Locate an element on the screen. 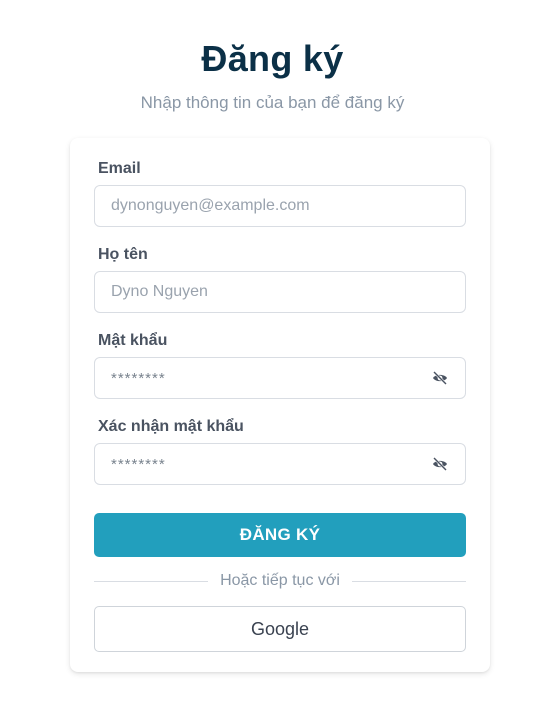  confirm-password-label: Xác nhận mật khẩu is located at coordinates (171, 426).